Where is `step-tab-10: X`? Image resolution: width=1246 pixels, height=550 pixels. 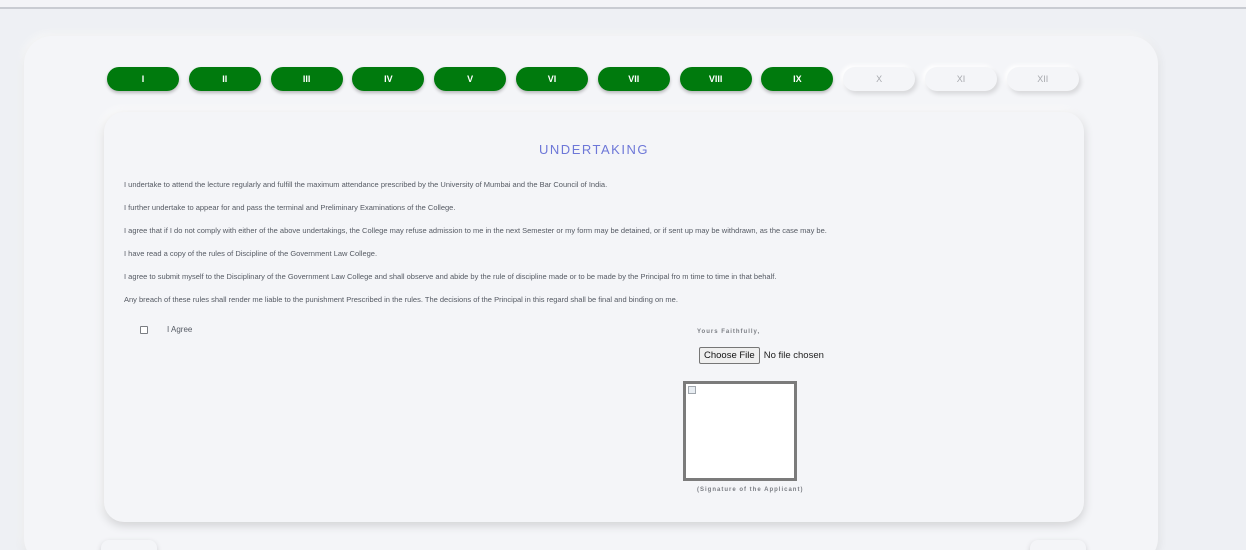 step-tab-10: X is located at coordinates (879, 79).